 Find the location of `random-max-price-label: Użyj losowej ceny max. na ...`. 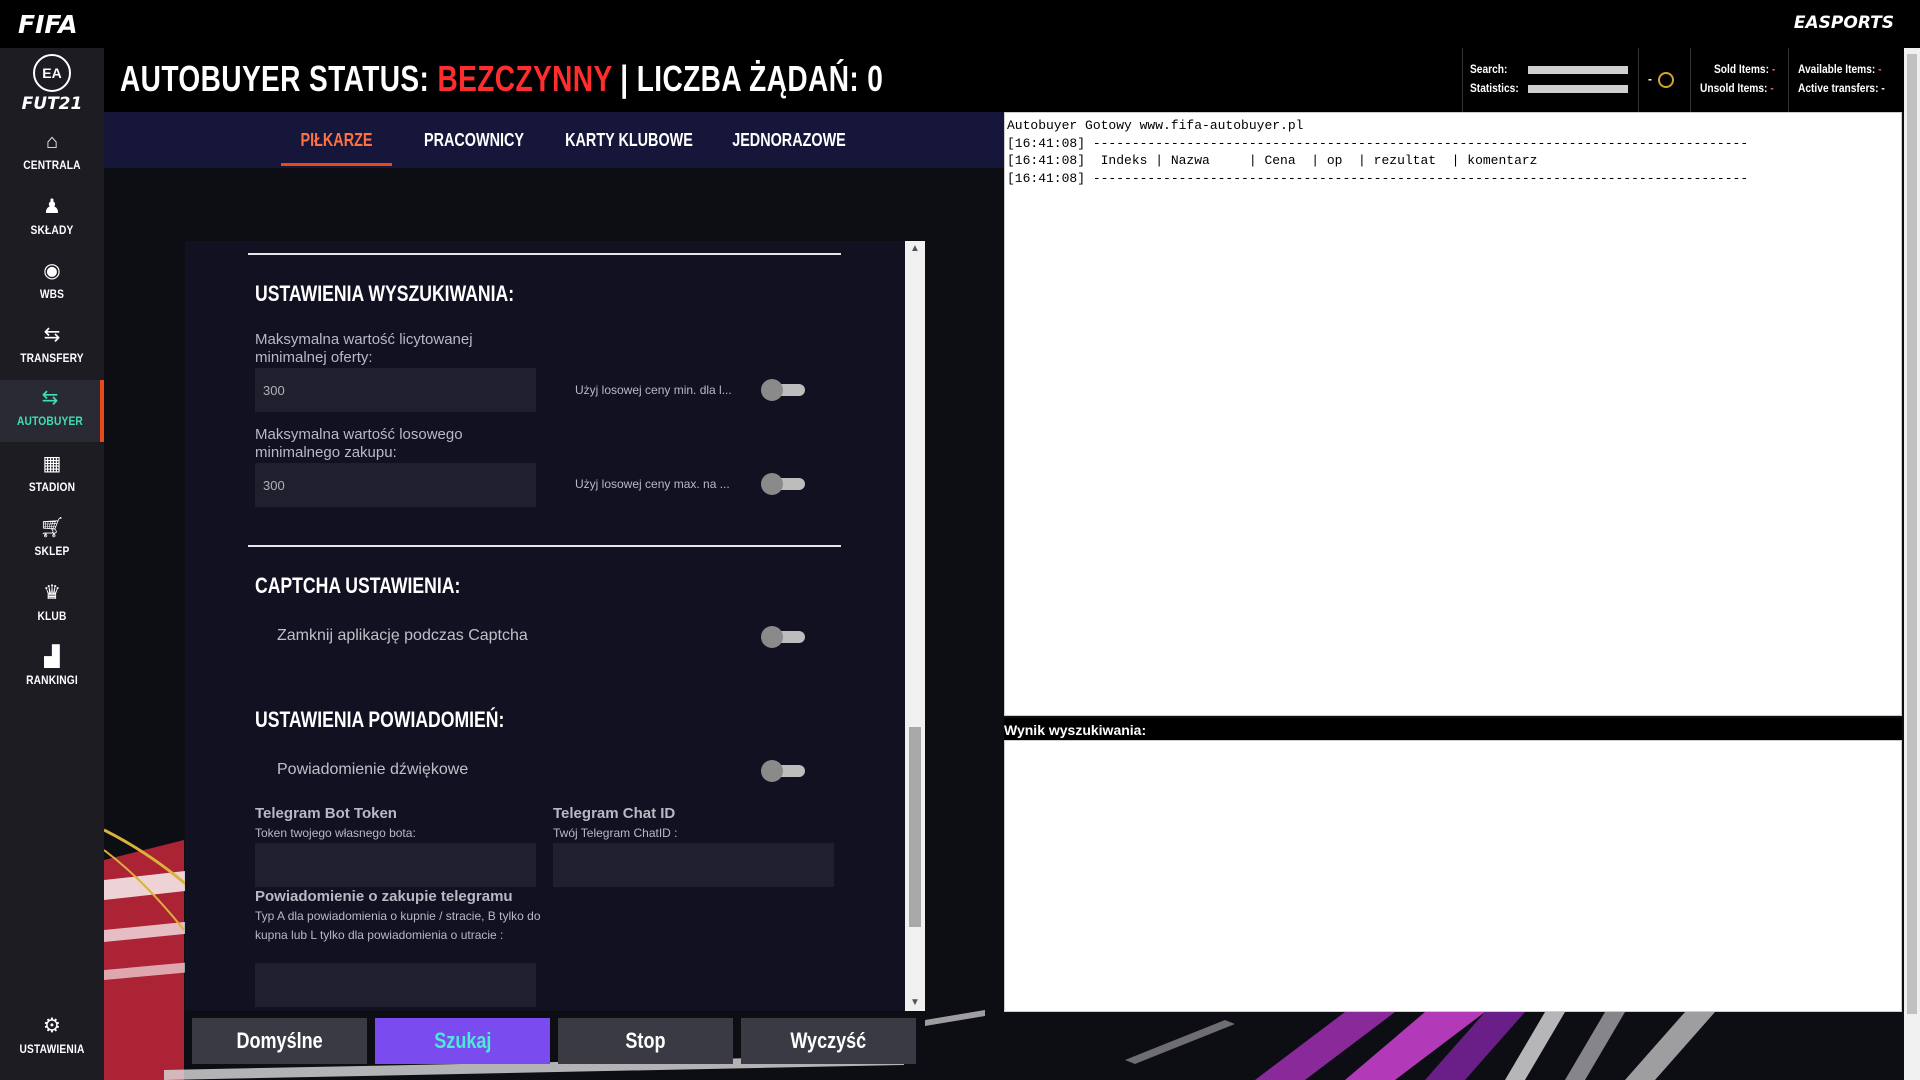

random-max-price-label: Użyj losowej ceny max. na ... is located at coordinates (652, 484).